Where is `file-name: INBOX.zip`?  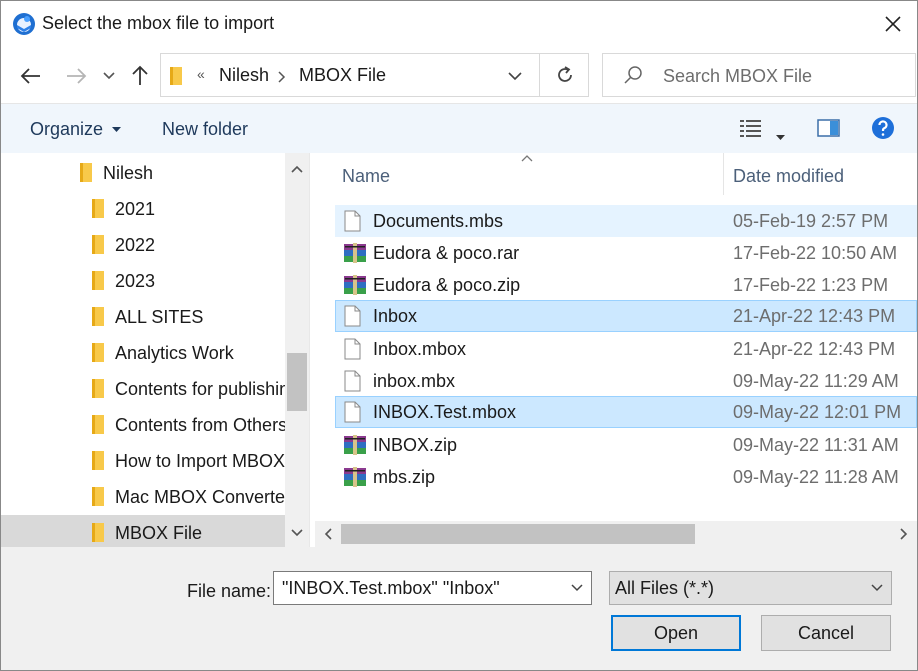 file-name: INBOX.zip is located at coordinates (415, 445).